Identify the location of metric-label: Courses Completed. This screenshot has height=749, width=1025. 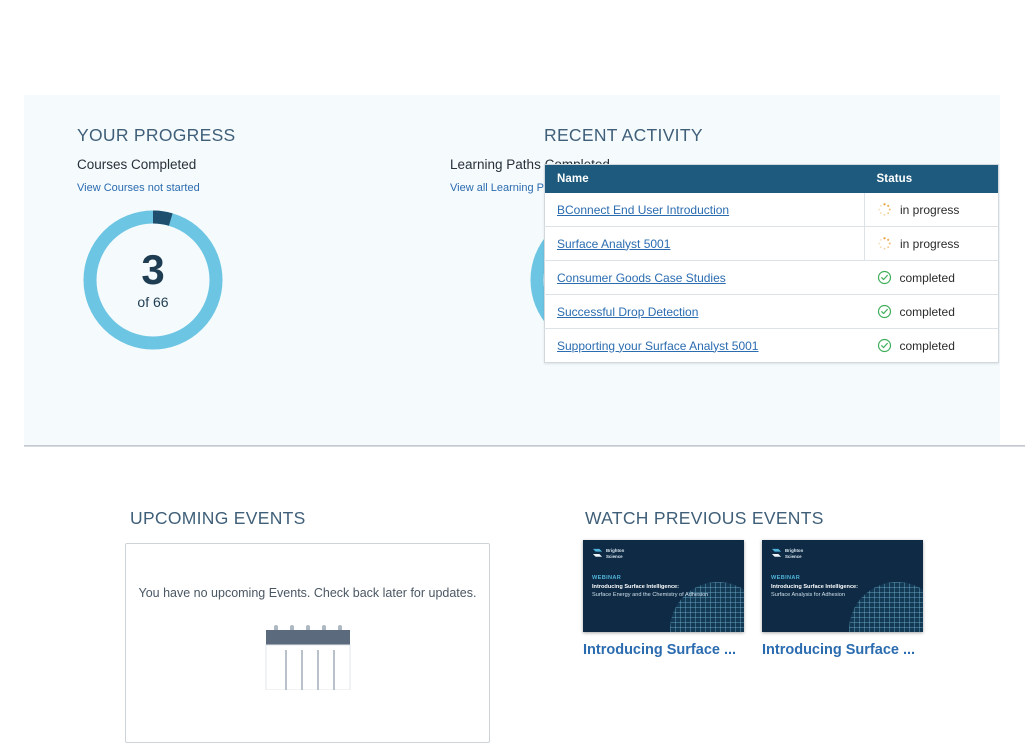
(137, 164).